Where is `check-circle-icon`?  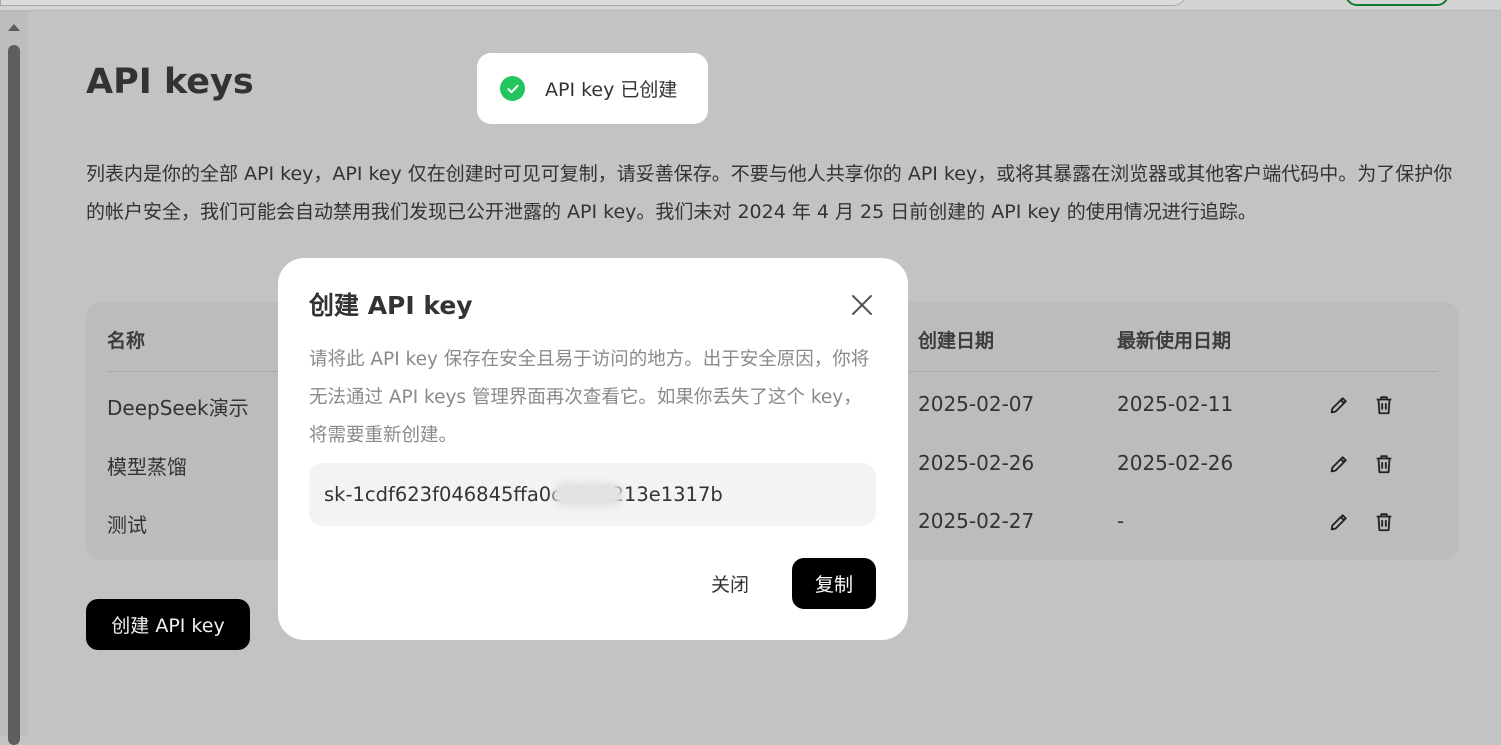
check-circle-icon is located at coordinates (512, 88).